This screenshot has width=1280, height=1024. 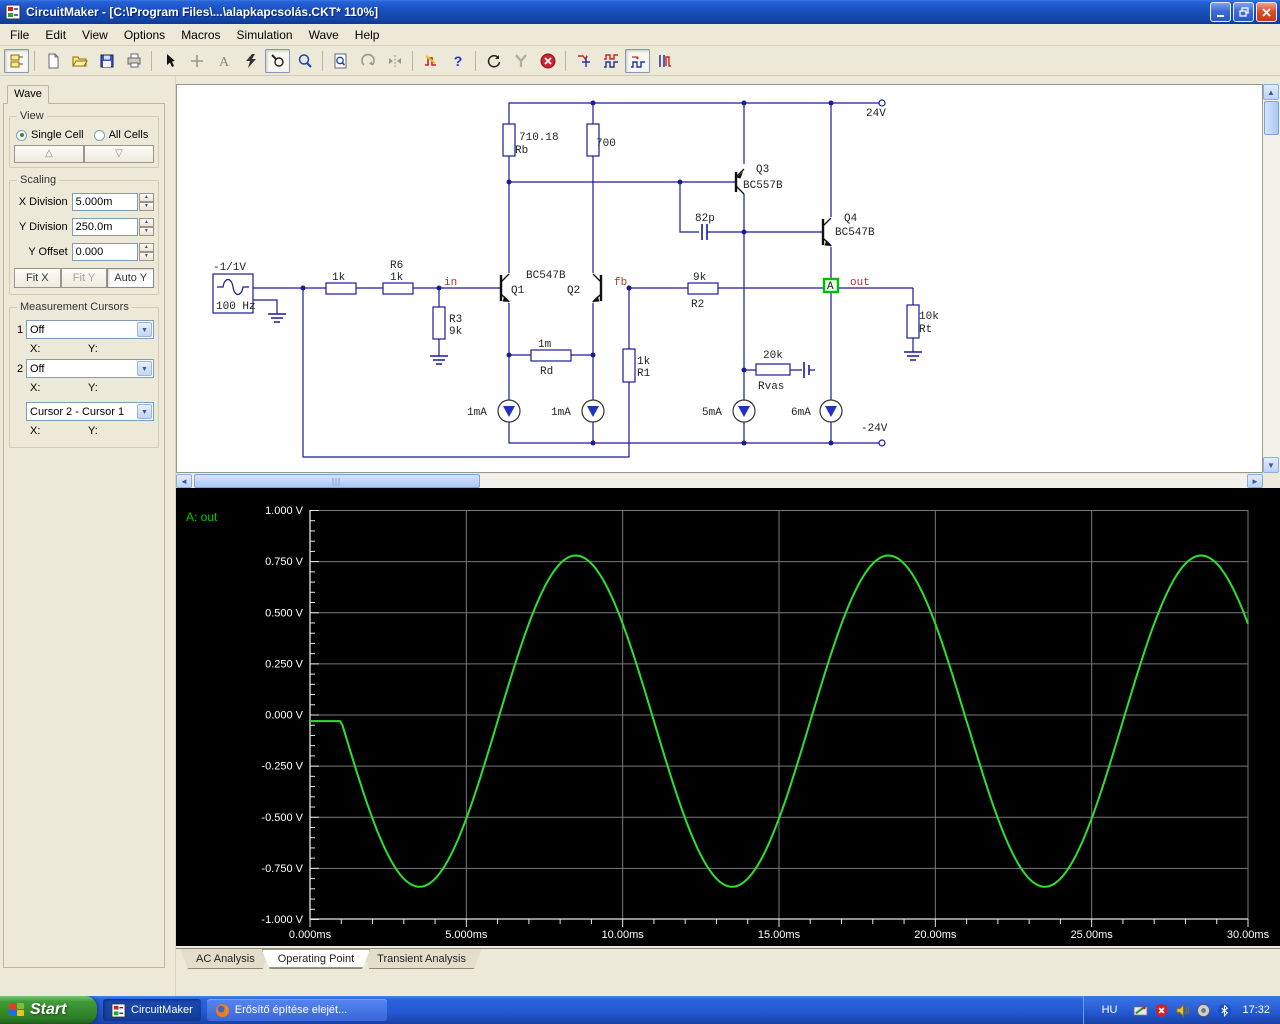 What do you see at coordinates (1271, 465) in the screenshot?
I see `scroll-down-icon: ▼` at bounding box center [1271, 465].